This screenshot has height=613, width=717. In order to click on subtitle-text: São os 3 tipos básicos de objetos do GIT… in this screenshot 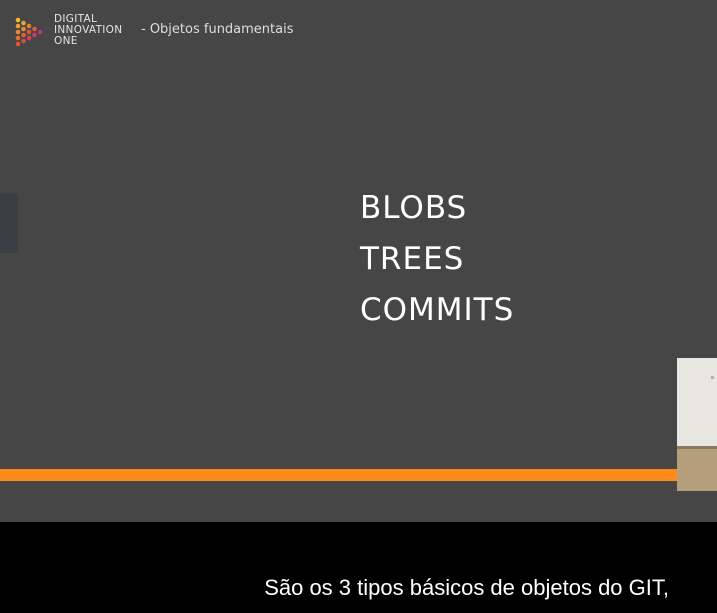, I will do `click(466, 587)`.